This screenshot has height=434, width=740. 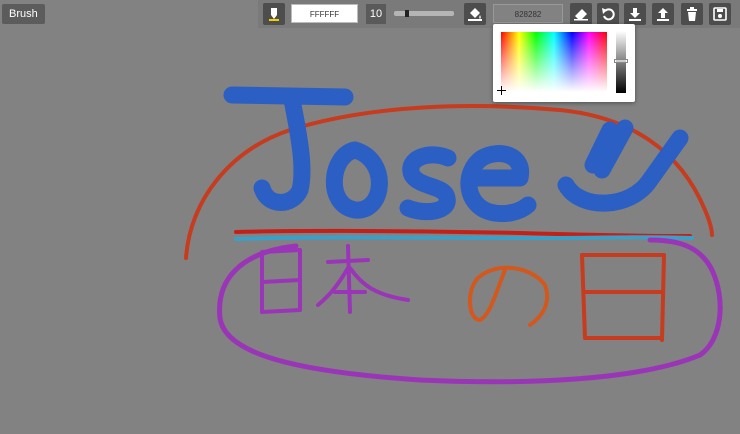 What do you see at coordinates (282, 151) in the screenshot?
I see `stroke-J-stem` at bounding box center [282, 151].